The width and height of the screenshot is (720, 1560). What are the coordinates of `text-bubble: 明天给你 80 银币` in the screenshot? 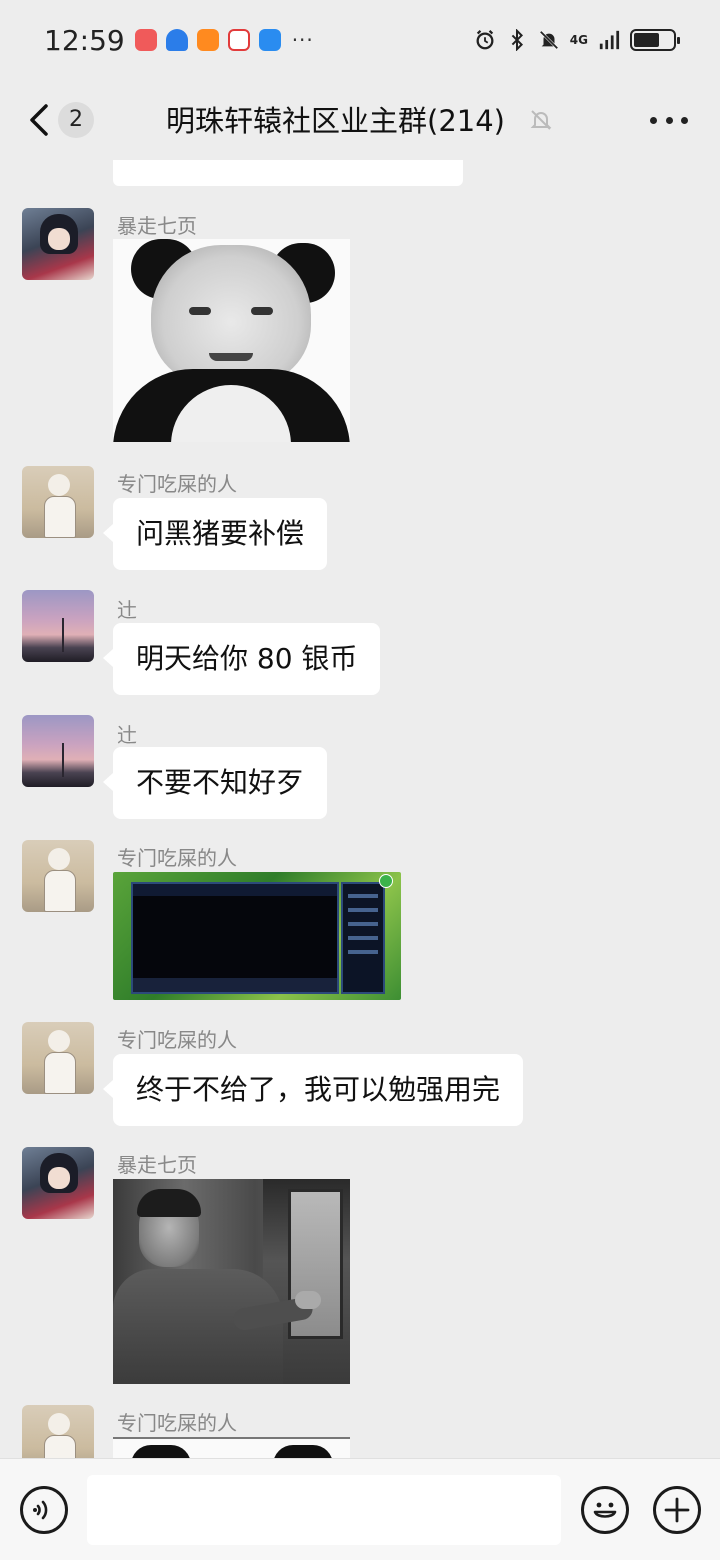 It's located at (241, 659).